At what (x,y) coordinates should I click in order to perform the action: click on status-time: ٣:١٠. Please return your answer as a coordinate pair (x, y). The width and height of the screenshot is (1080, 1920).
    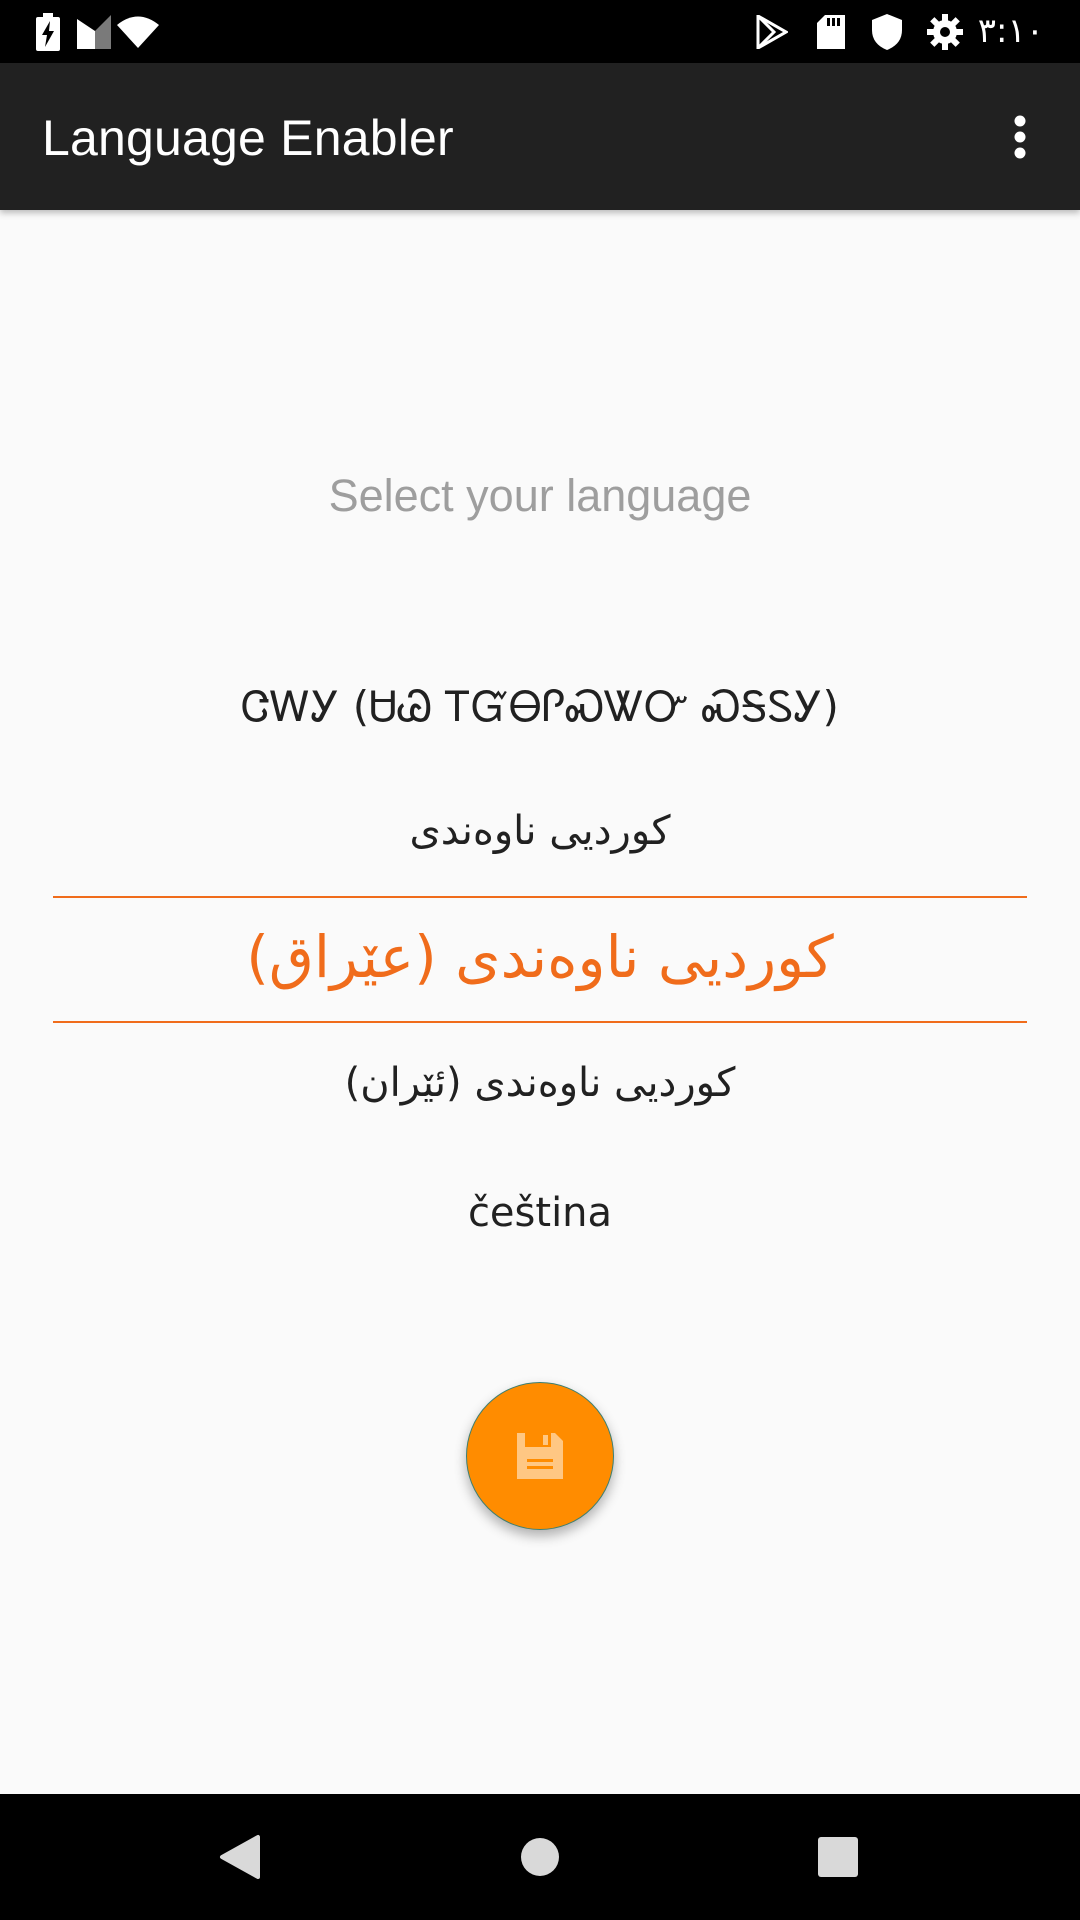
    Looking at the image, I should click on (1010, 31).